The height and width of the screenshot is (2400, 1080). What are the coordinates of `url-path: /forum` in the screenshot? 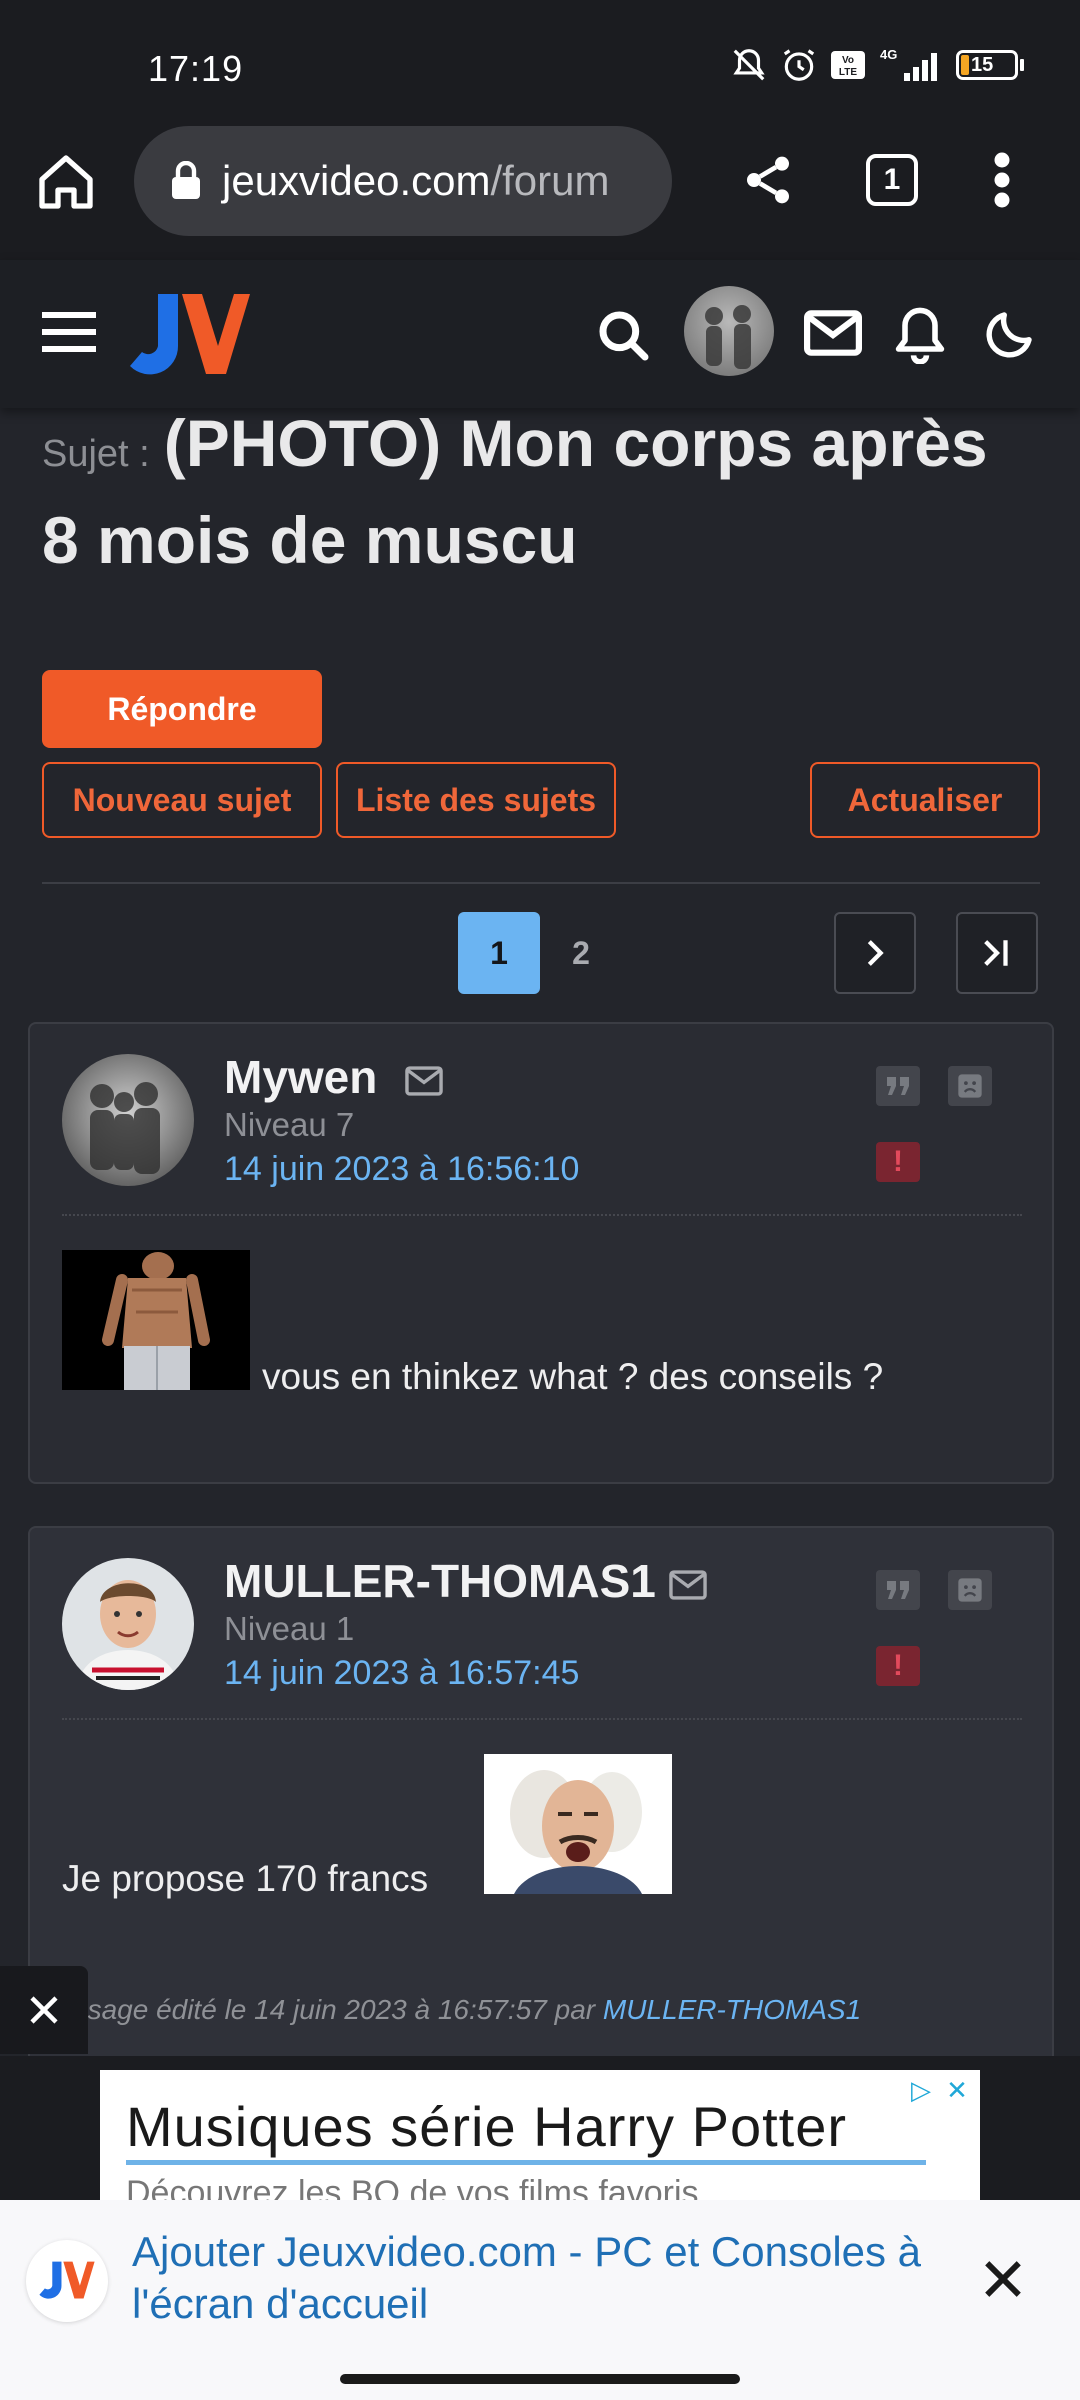 It's located at (550, 180).